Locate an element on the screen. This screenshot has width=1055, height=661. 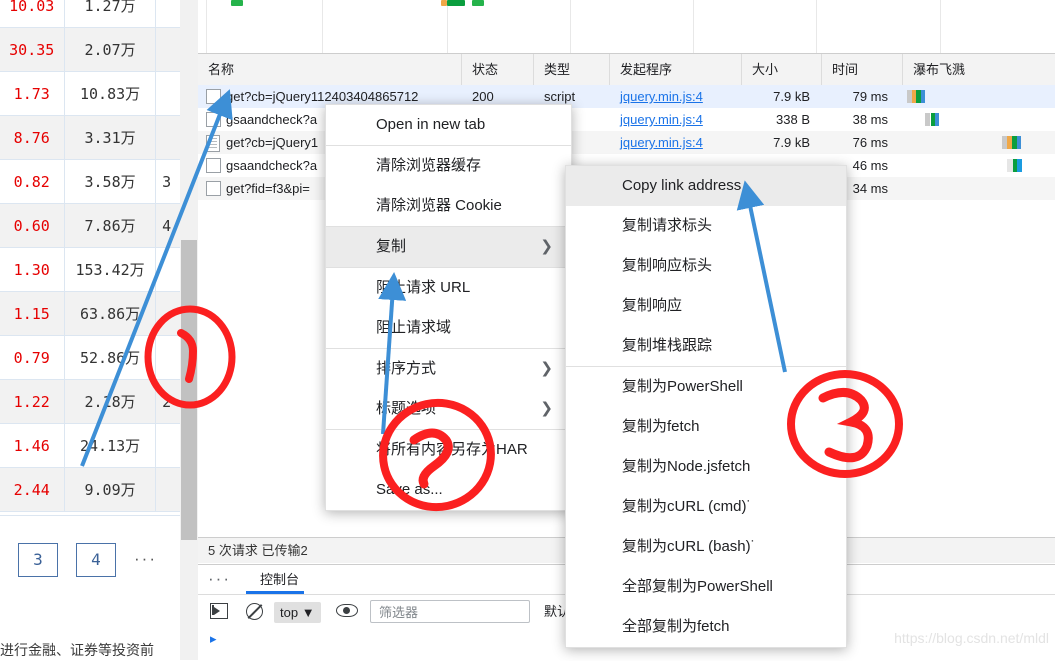
column-header-initiator: 发起程序 is located at coordinates (676, 69).